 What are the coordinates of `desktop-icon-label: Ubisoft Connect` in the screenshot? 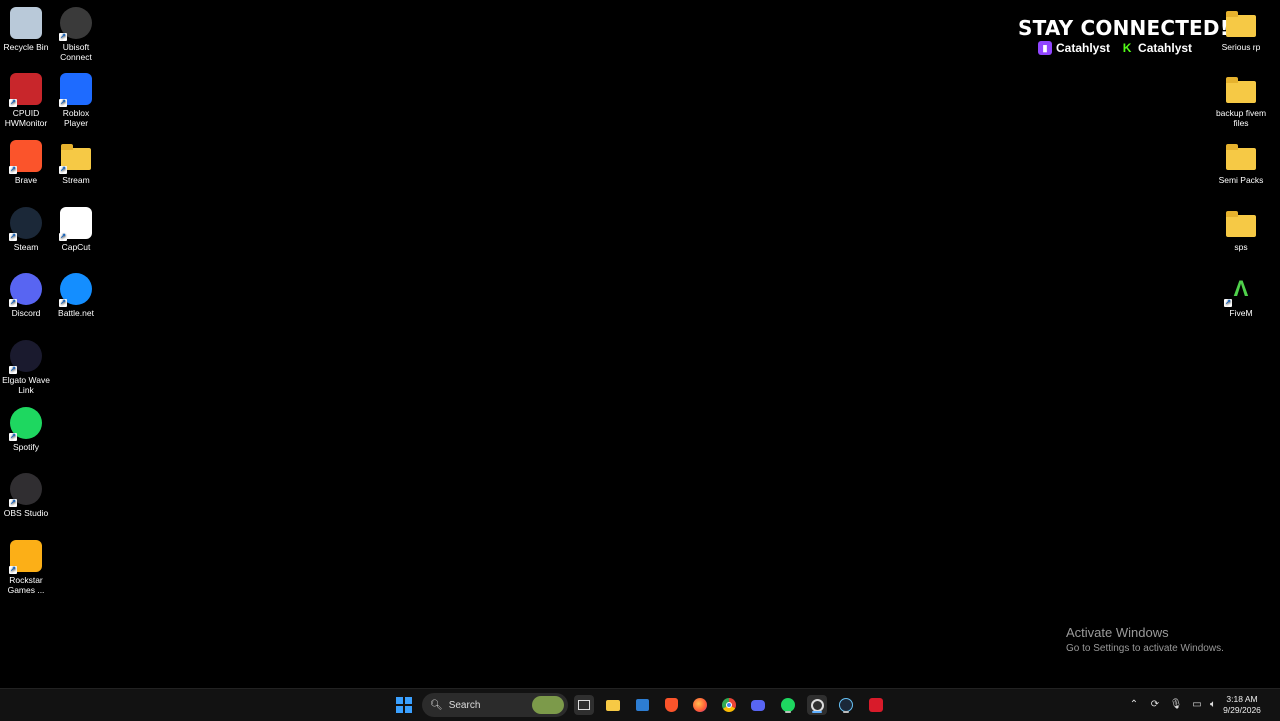 It's located at (76, 52).